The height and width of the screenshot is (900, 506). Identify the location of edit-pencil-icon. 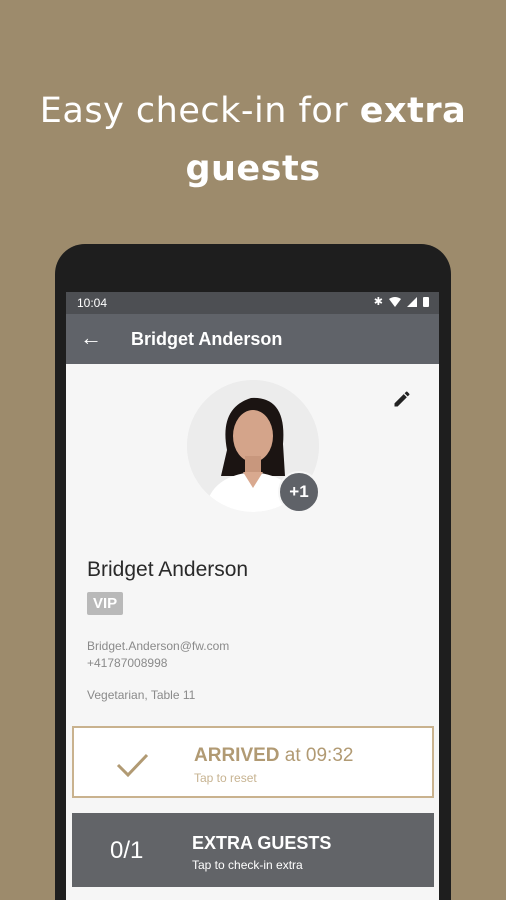
(402, 399).